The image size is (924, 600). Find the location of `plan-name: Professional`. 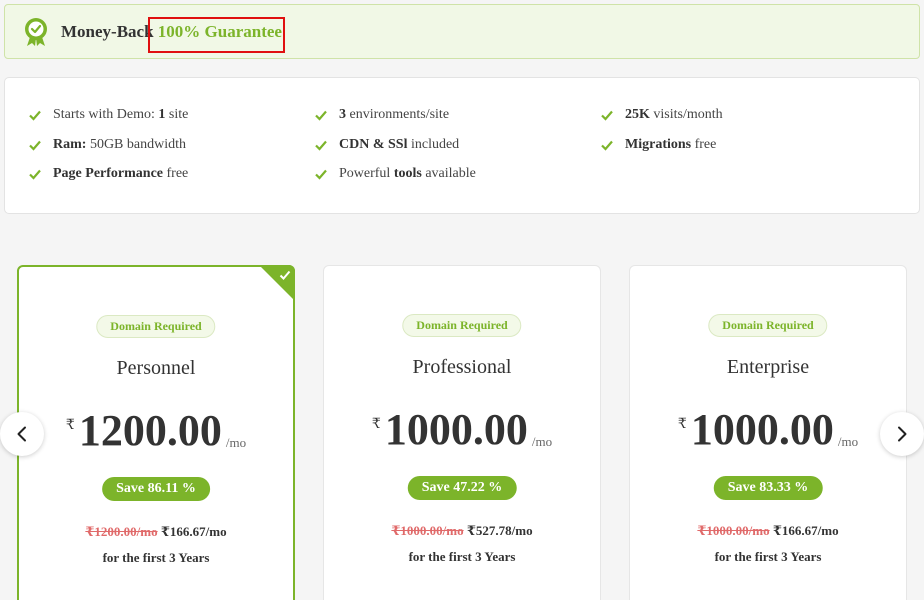

plan-name: Professional is located at coordinates (462, 367).